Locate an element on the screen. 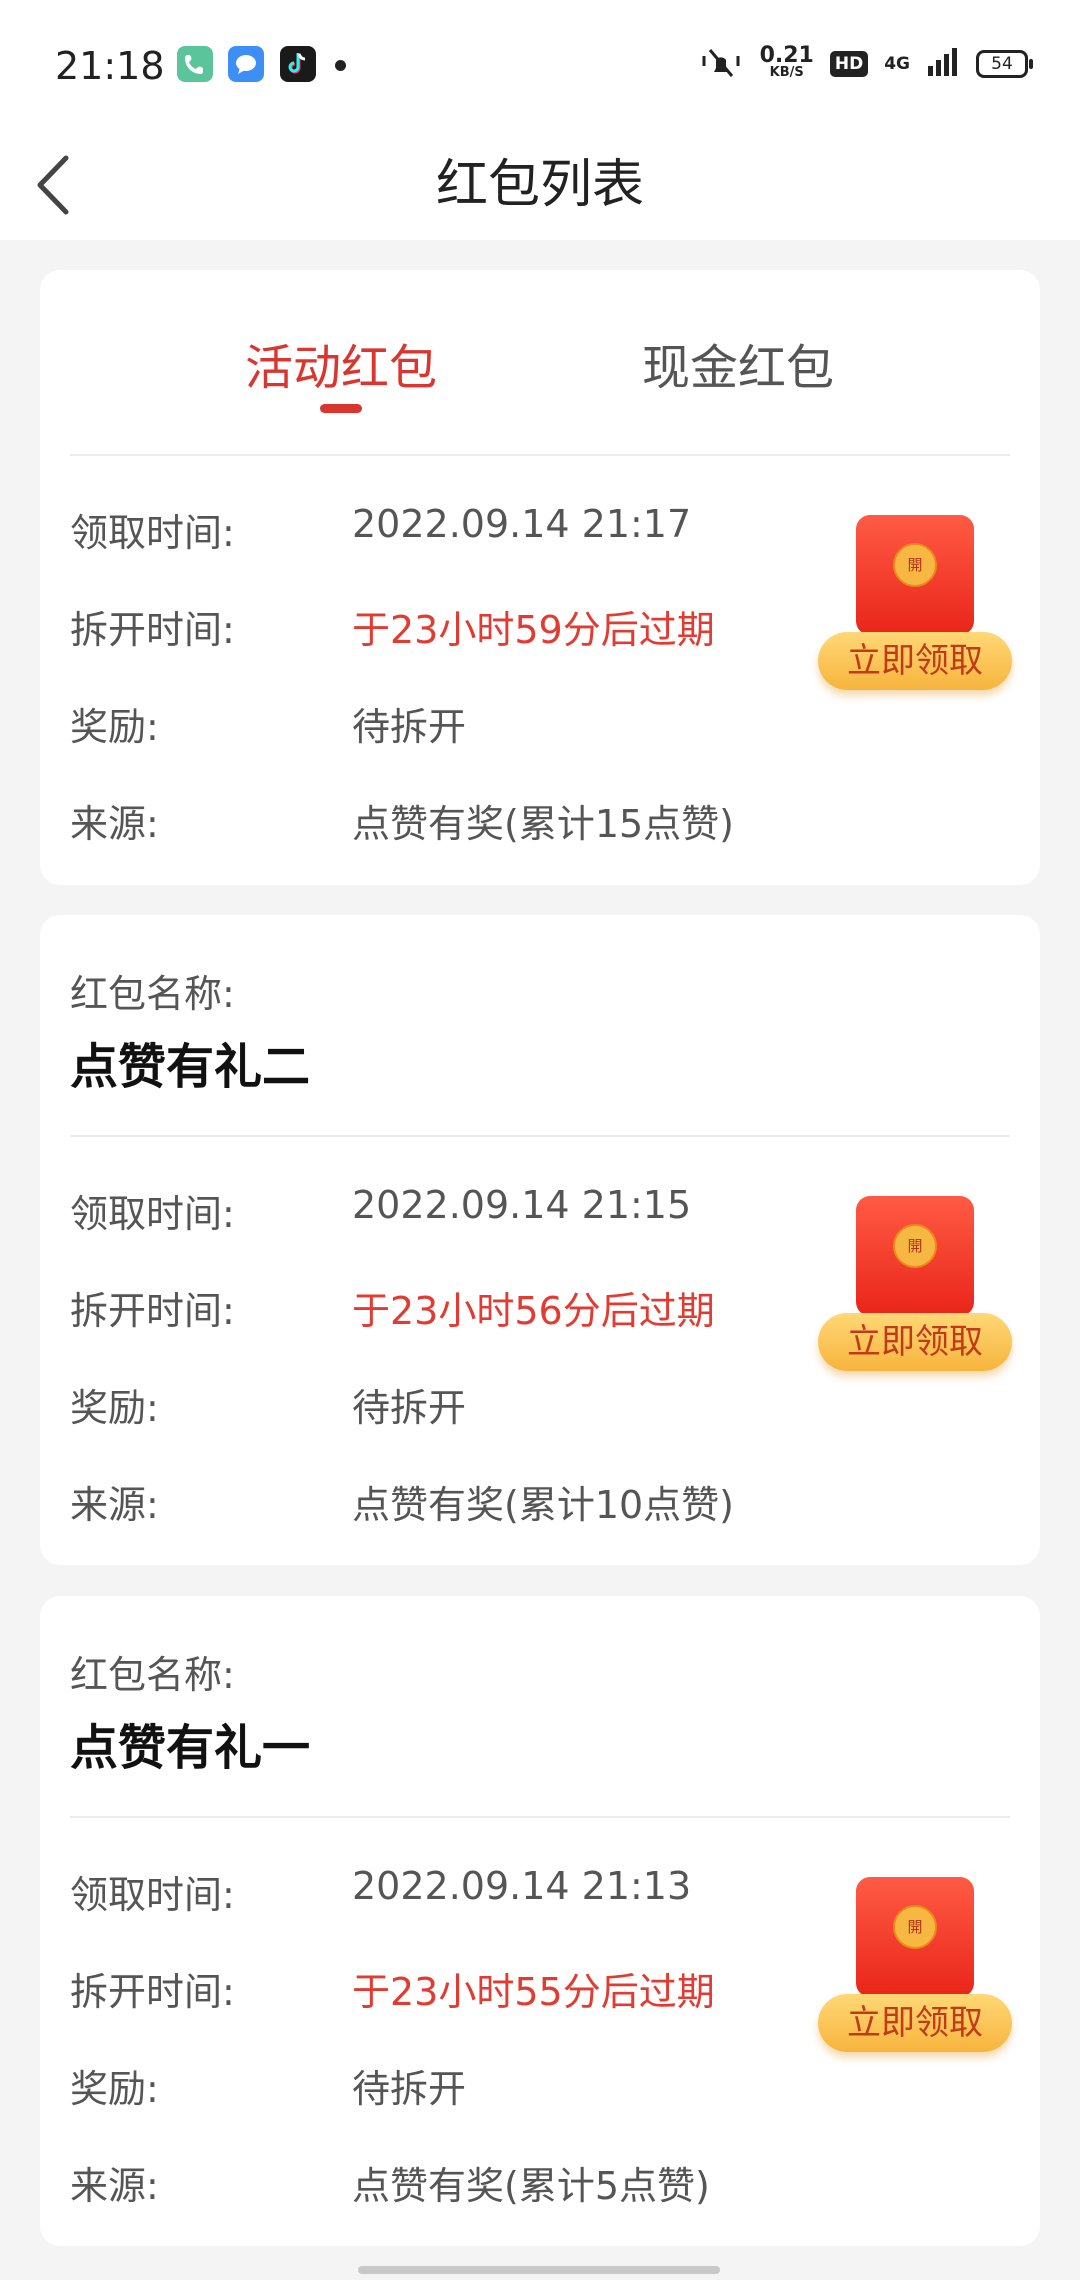  signal-icon is located at coordinates (943, 64).